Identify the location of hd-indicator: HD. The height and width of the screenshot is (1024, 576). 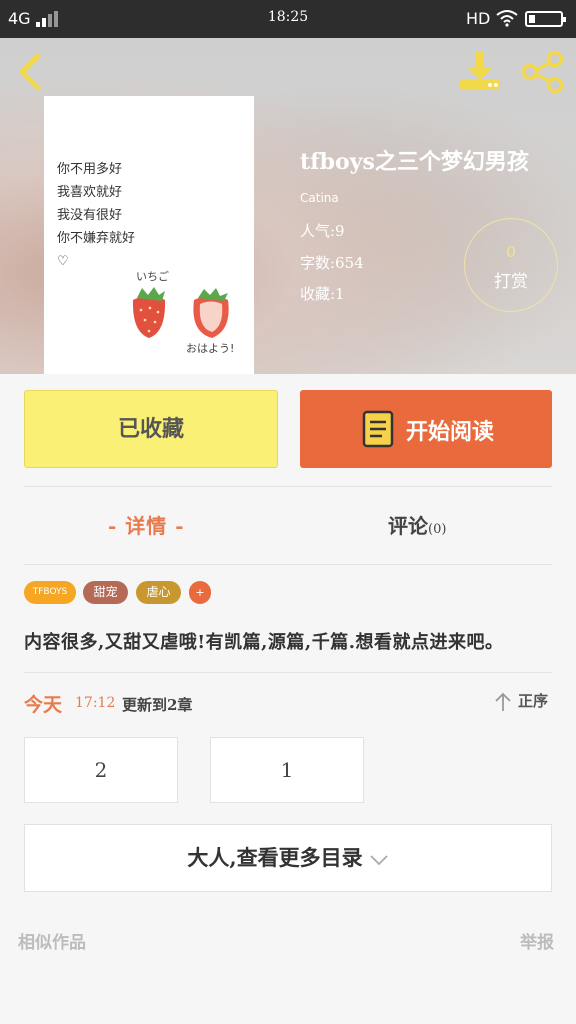
(478, 18).